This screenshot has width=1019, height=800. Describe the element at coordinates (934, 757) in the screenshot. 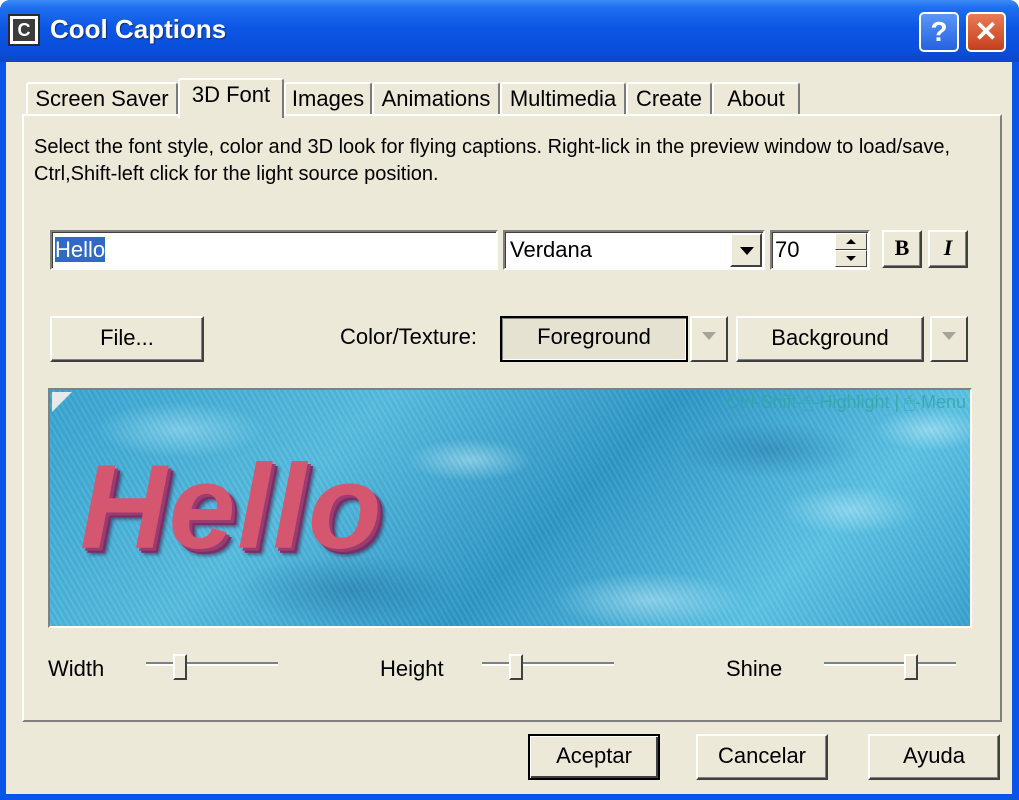

I see `help-button: Ayuda` at that location.